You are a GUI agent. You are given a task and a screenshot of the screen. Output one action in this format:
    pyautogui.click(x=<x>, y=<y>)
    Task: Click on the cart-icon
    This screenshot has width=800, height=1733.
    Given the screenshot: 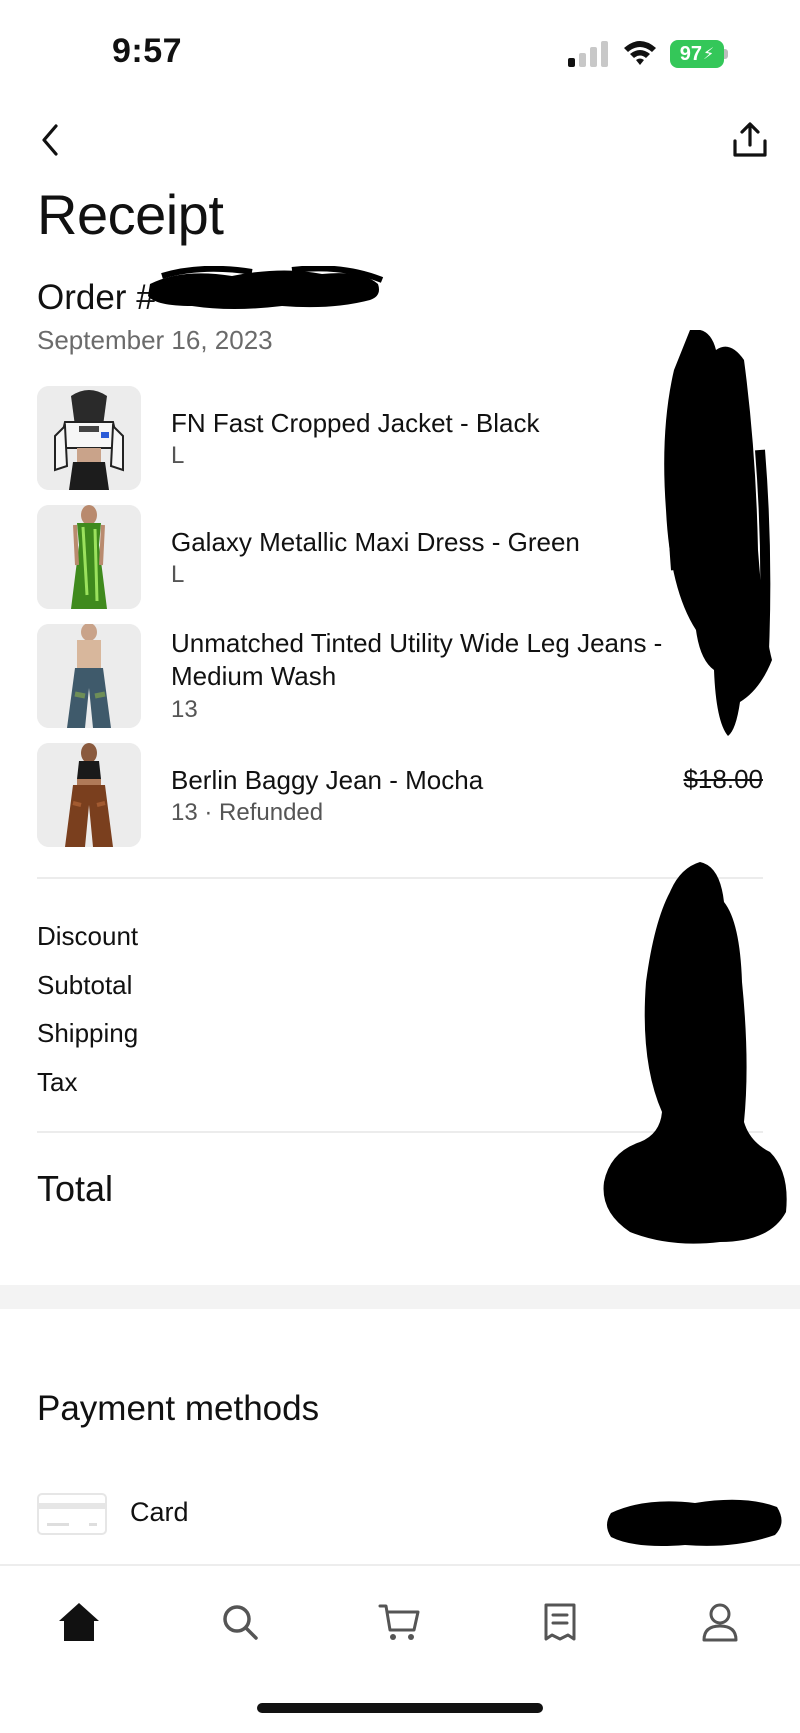 What is the action you would take?
    pyautogui.click(x=399, y=1622)
    